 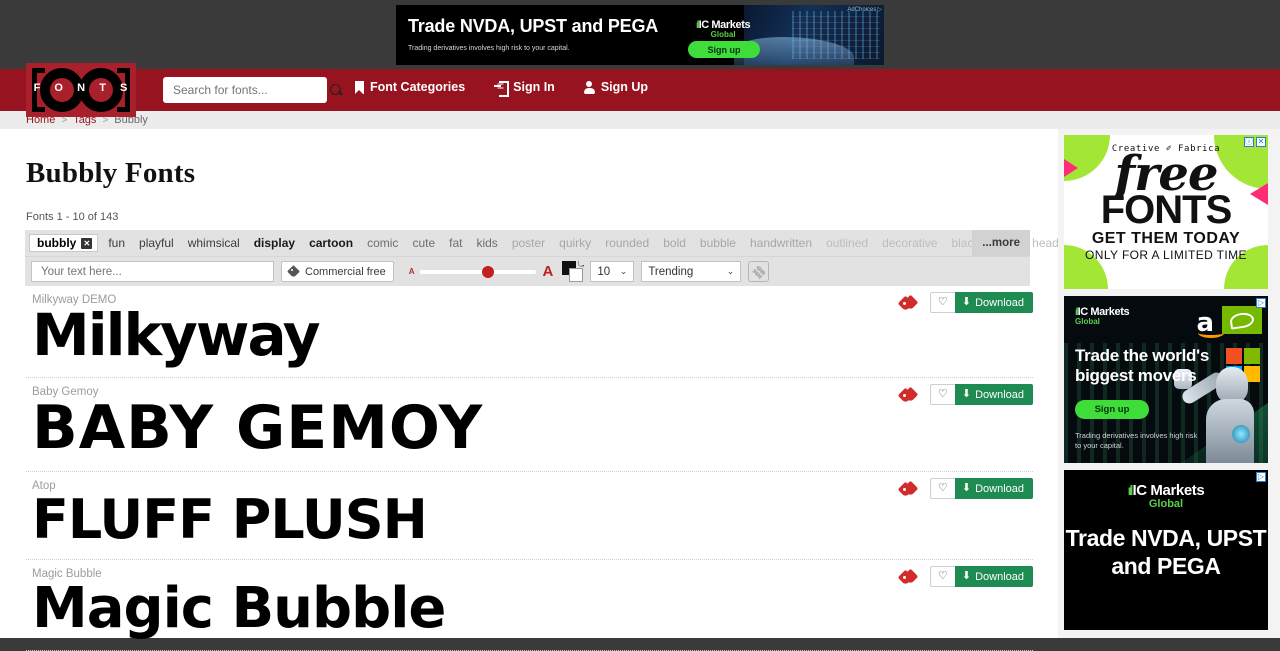 What do you see at coordinates (57, 243) in the screenshot?
I see `tag-label: bubbly` at bounding box center [57, 243].